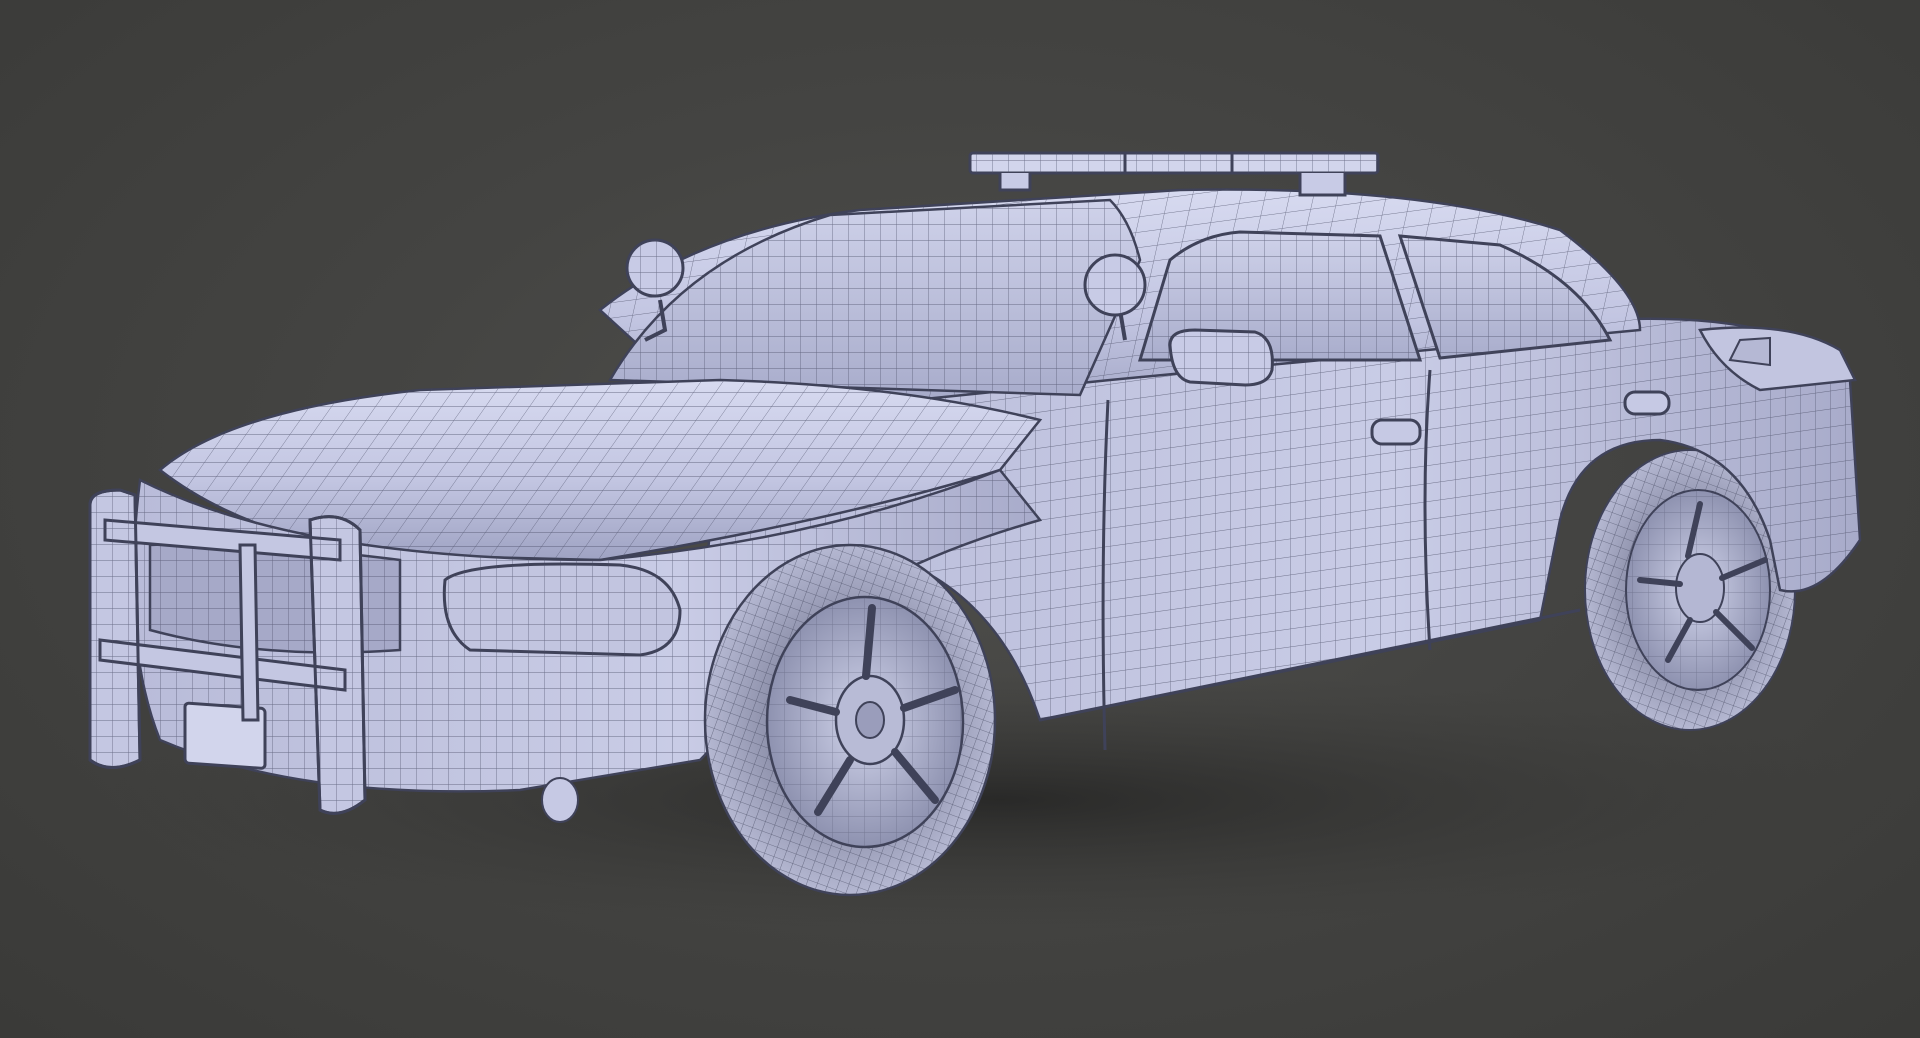  Describe the element at coordinates (1647, 403) in the screenshot. I see `rear-door-handle` at that location.